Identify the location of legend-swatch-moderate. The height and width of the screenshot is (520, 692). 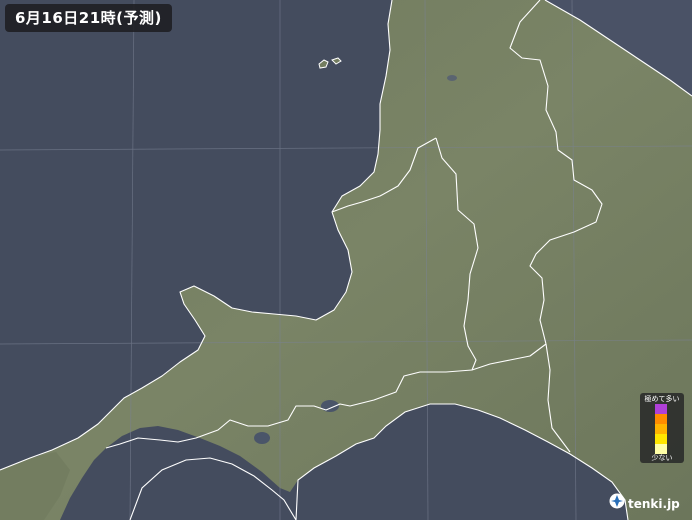
(661, 429).